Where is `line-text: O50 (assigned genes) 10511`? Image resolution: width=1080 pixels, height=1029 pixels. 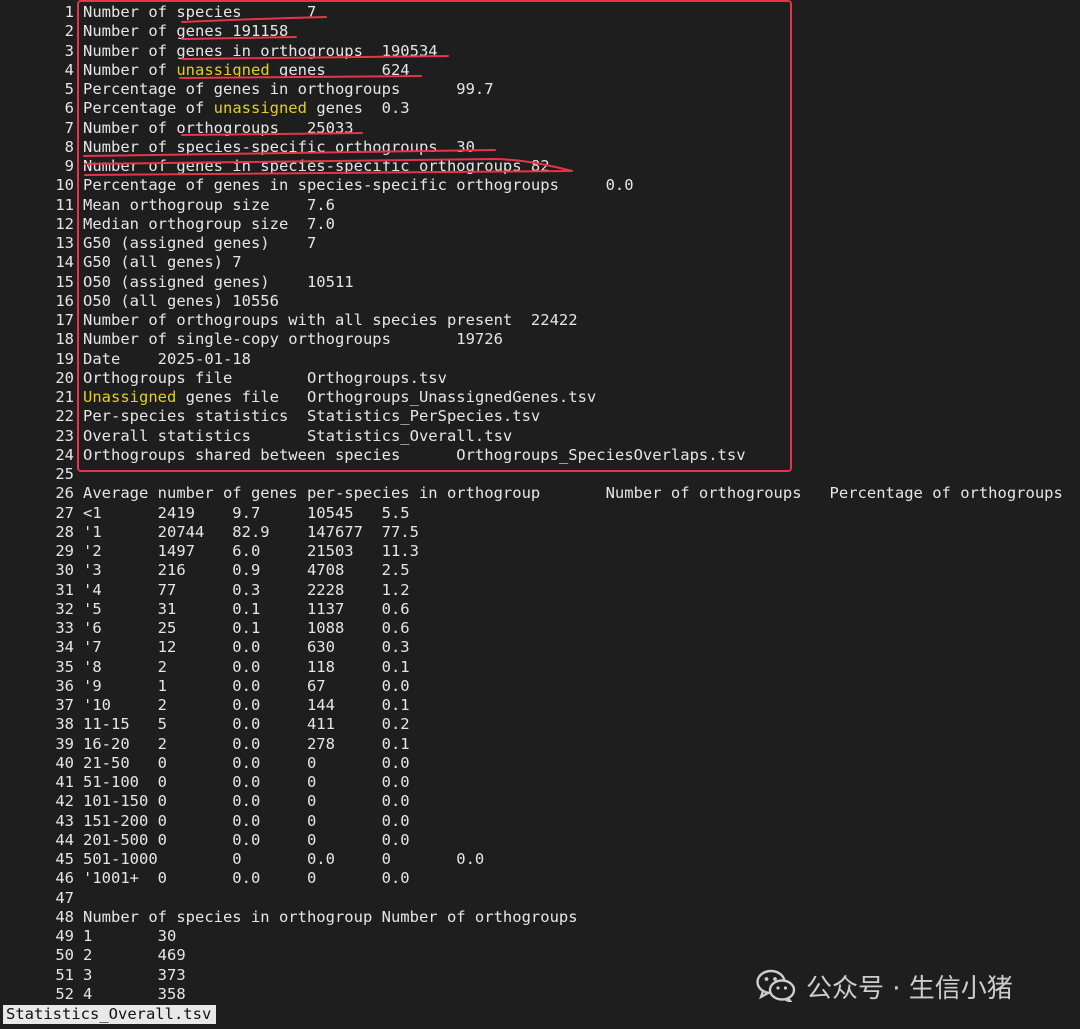
line-text: O50 (assigned genes) 10511 is located at coordinates (218, 281).